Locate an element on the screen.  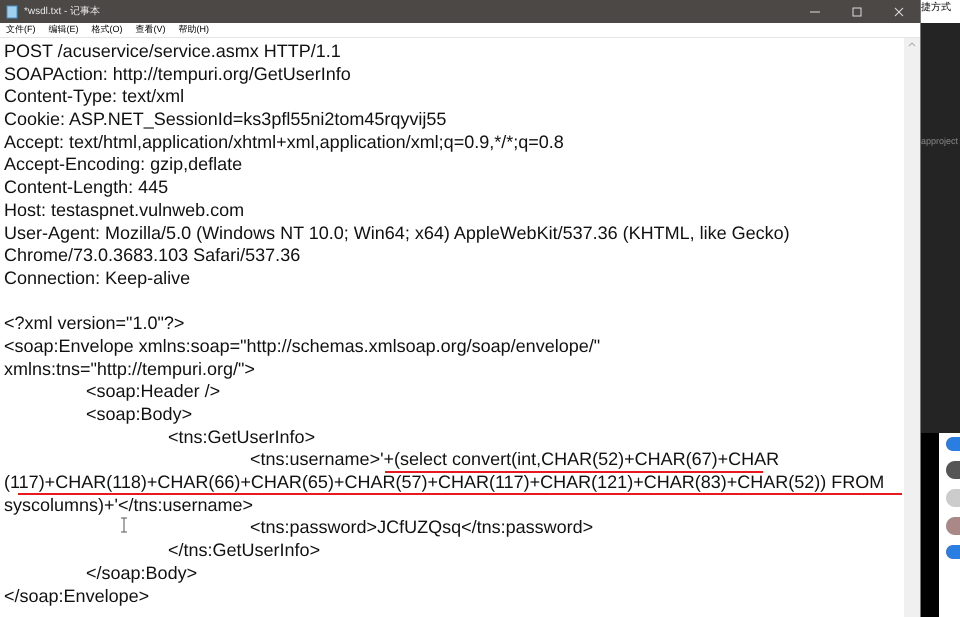
text-line: <tns:GetUserInfo> is located at coordinates (242, 436).